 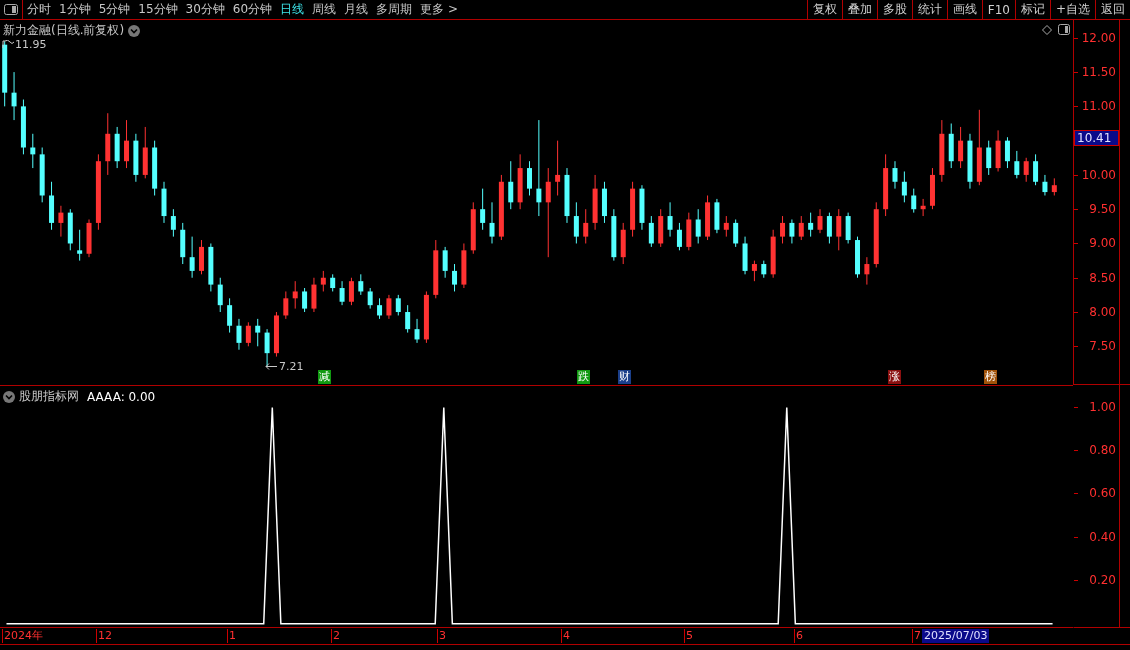 I want to click on signal-tag: 榜, so click(x=990, y=377).